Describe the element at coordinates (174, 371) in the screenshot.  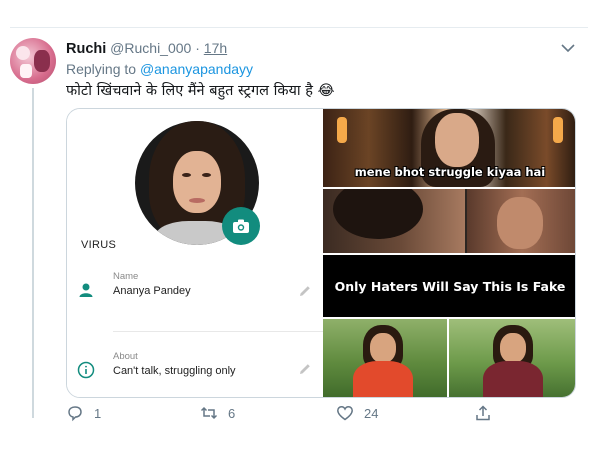
I see `about-value: Can't talk, struggling only` at that location.